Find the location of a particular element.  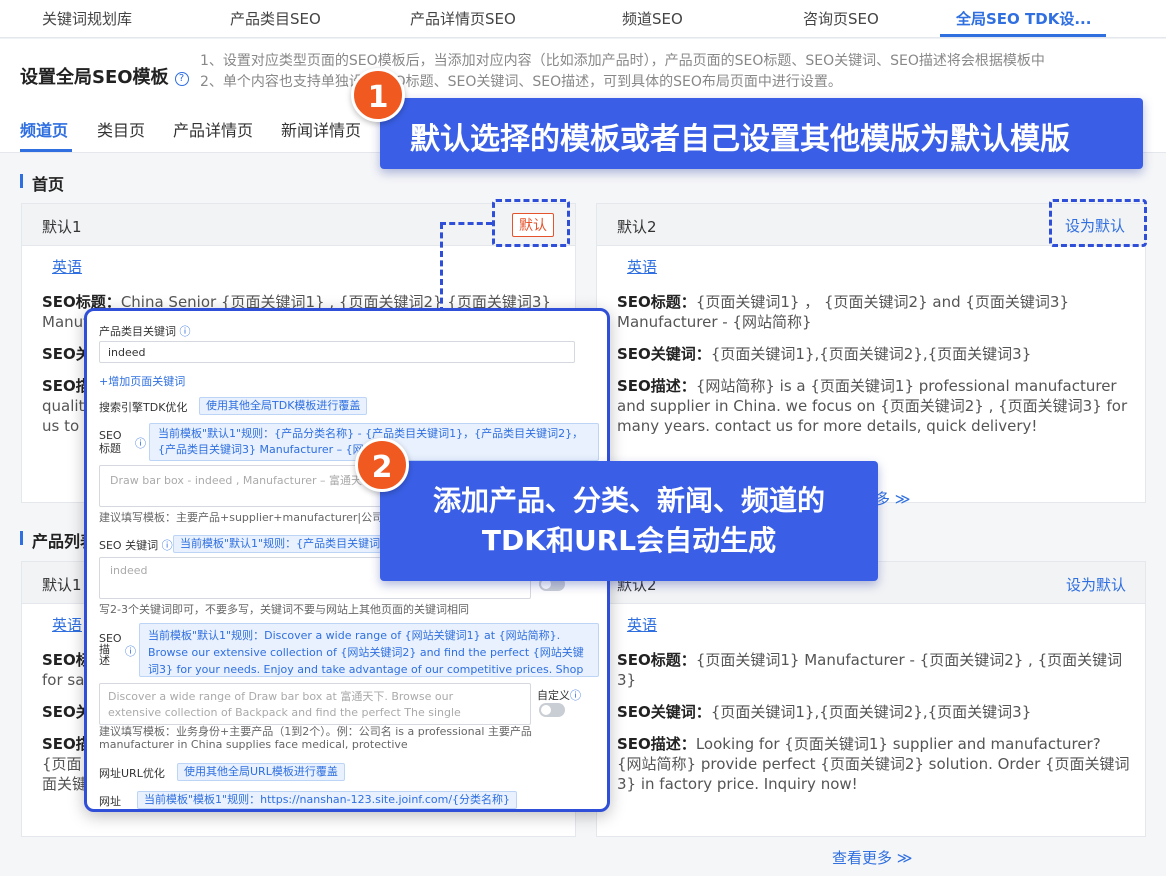

see-more-link: 查看更多 ≫ is located at coordinates (872, 857).